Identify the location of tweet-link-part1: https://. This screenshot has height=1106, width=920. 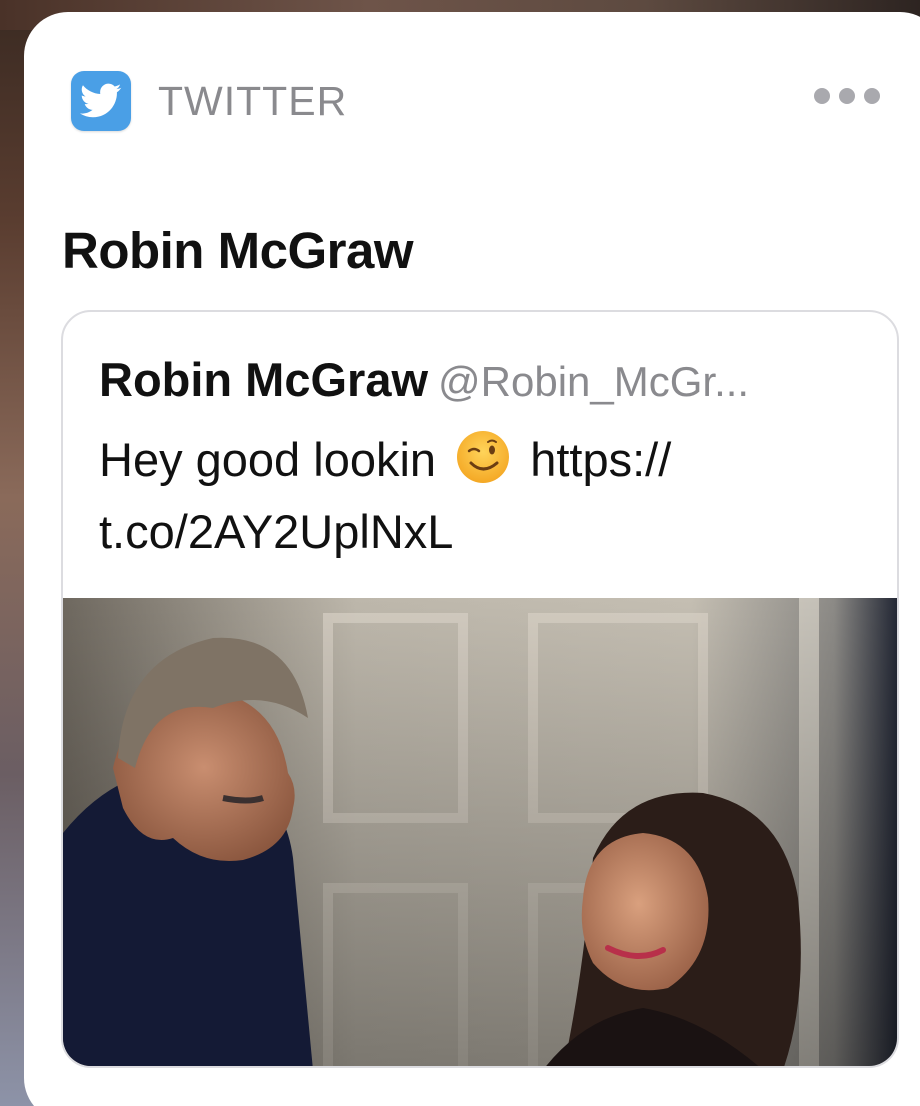
(600, 459).